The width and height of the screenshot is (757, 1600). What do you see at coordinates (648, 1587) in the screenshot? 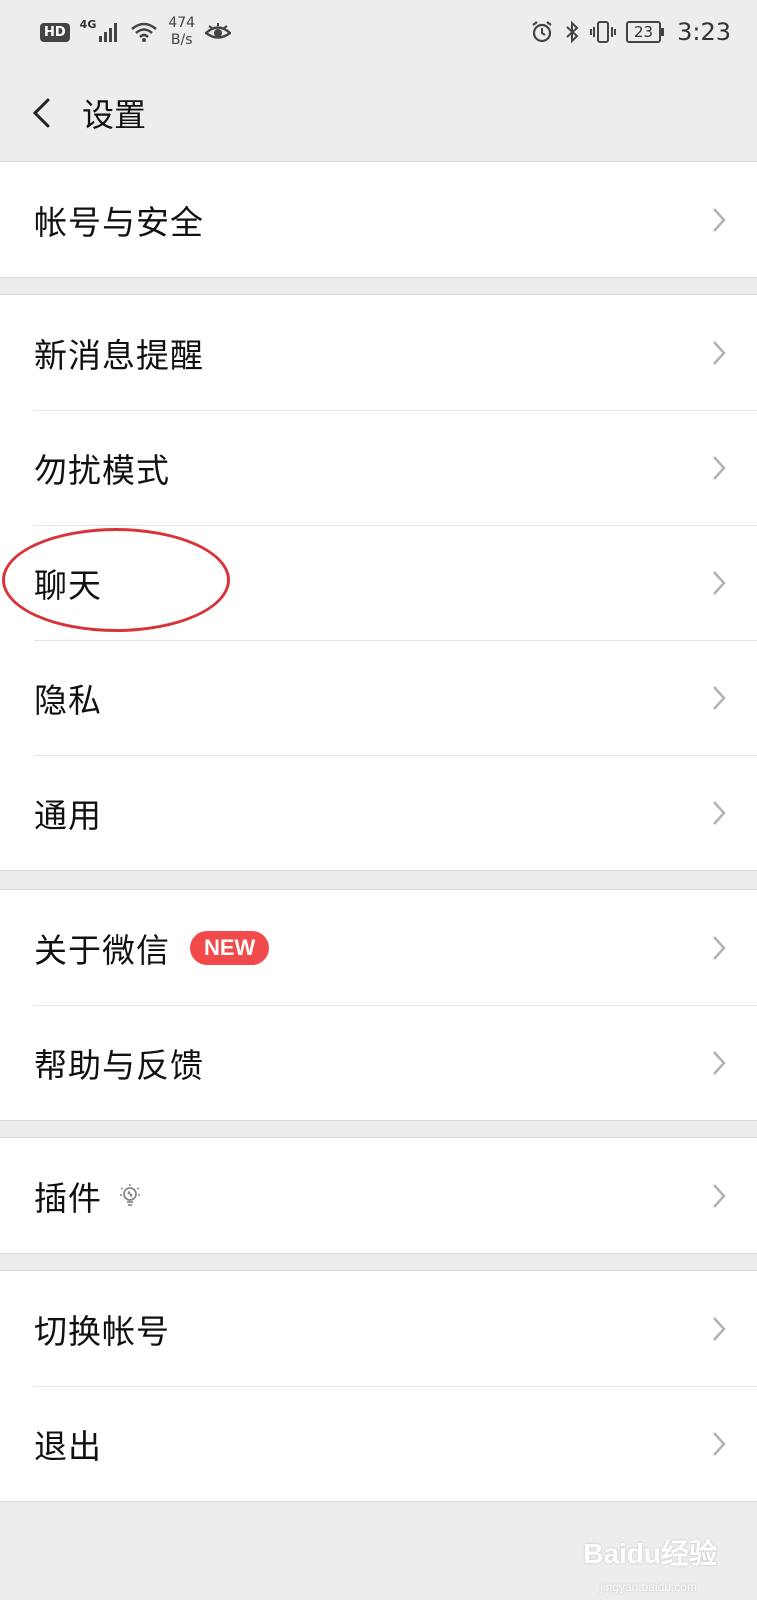
I see `watermark-url: jingyan.baidu.com` at bounding box center [648, 1587].